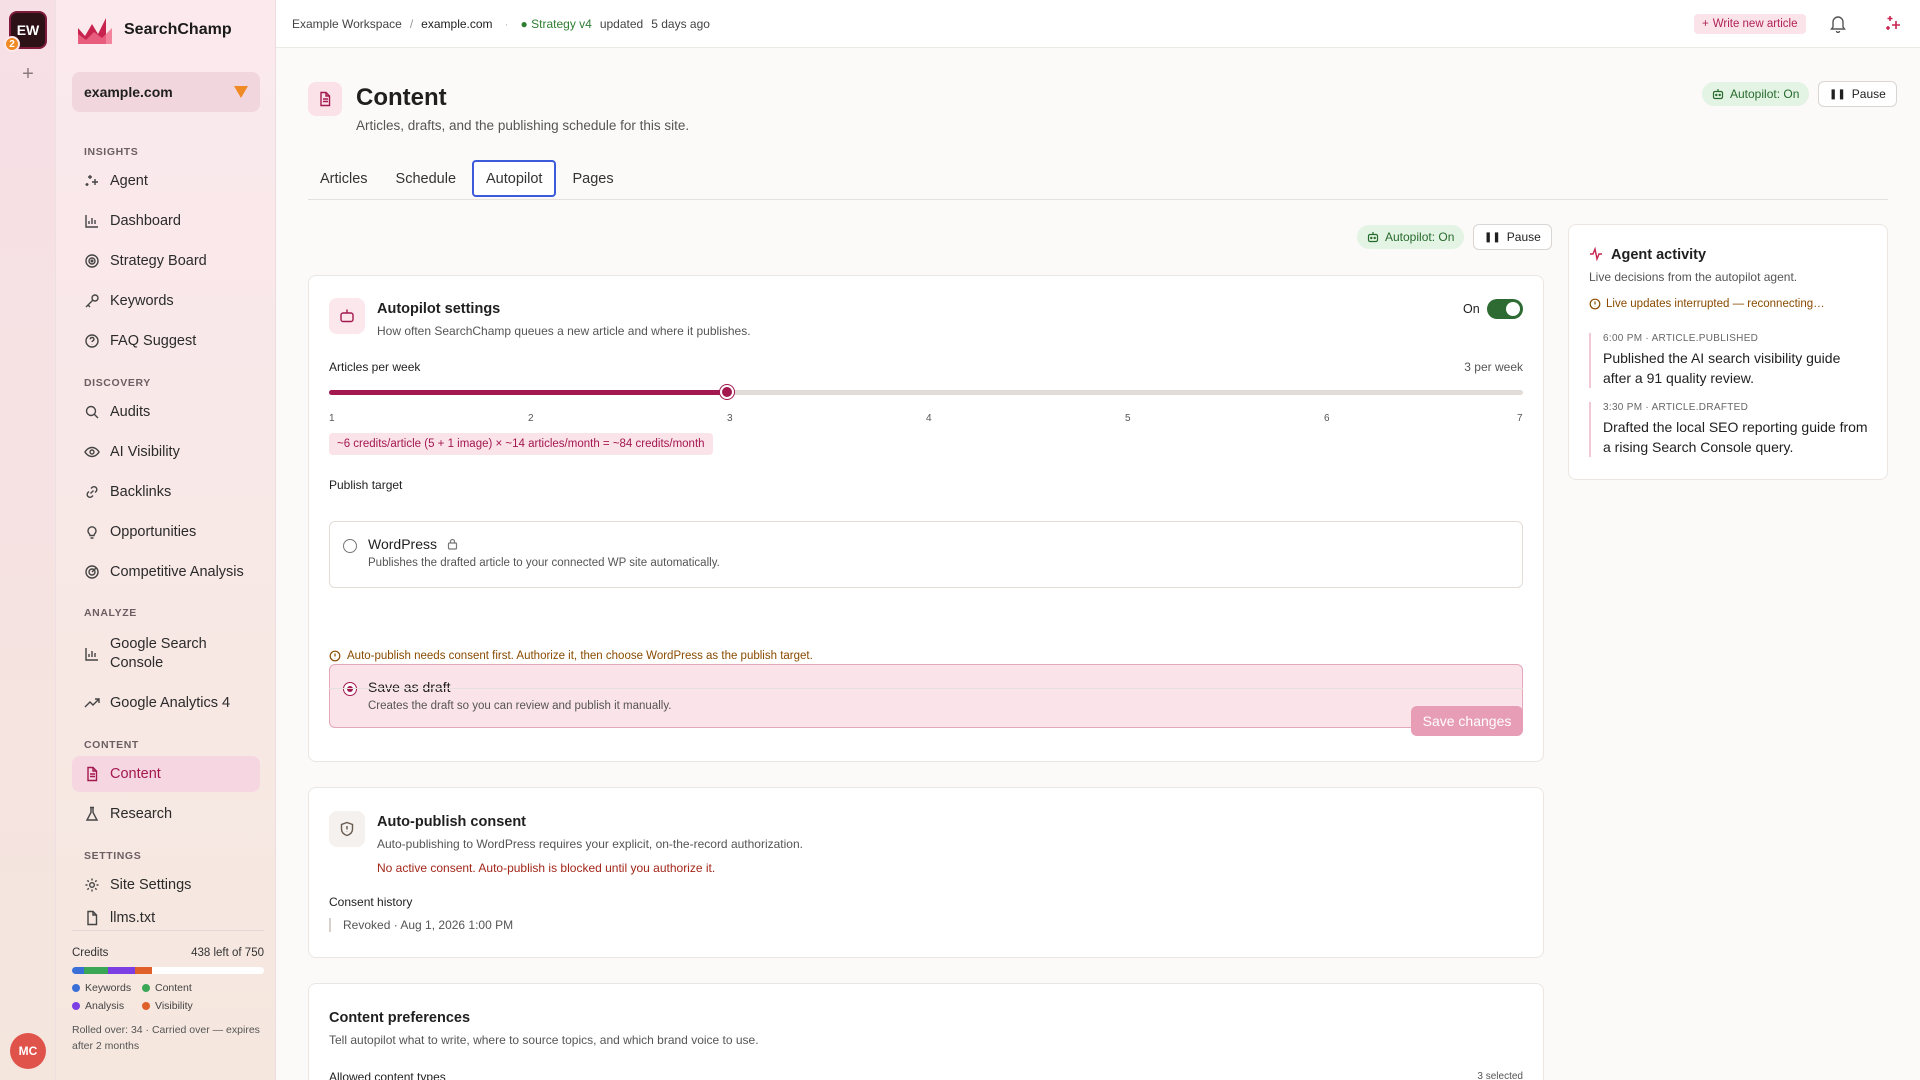 This screenshot has height=1080, width=1920. I want to click on sidebar-item-opportunities: Opportunities, so click(166, 532).